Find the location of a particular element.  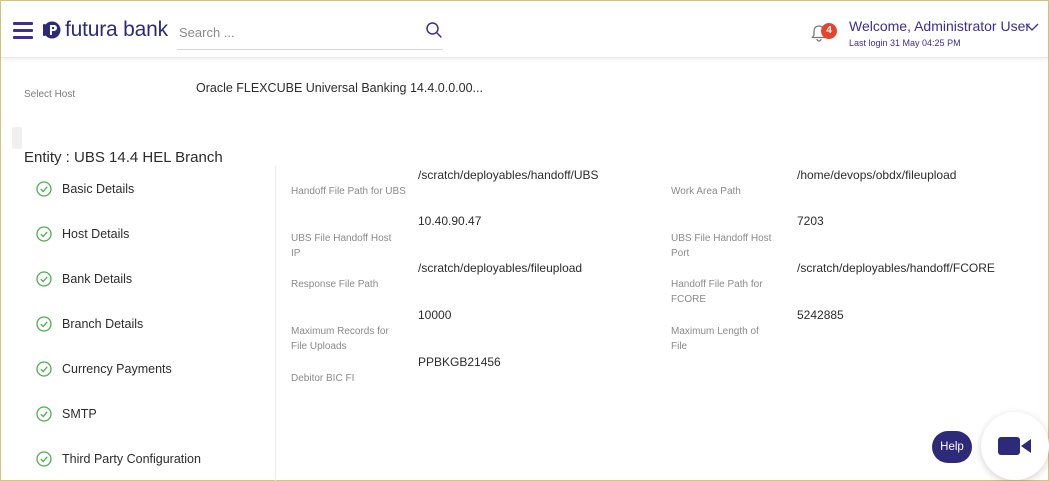

brand-logo: futura bank is located at coordinates (104, 30).